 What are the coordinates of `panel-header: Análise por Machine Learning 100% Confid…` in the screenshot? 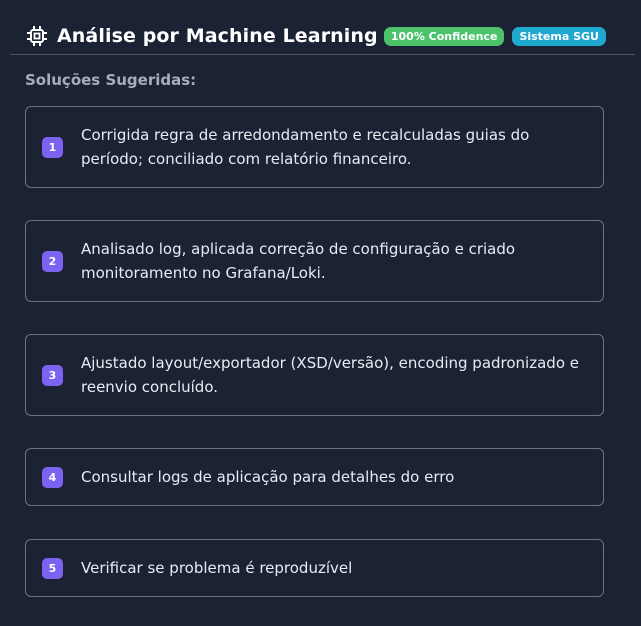 It's located at (315, 36).